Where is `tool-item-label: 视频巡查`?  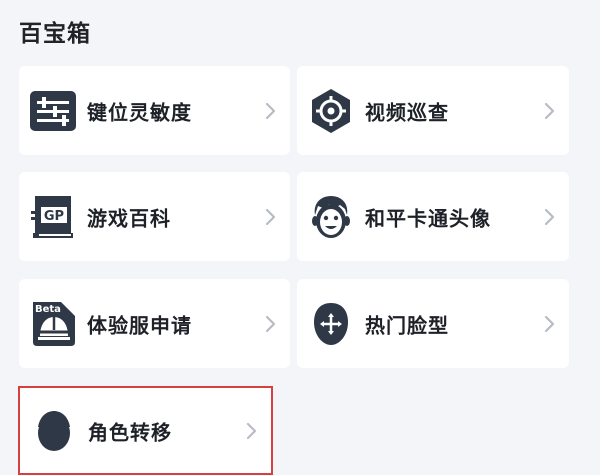 tool-item-label: 视频巡查 is located at coordinates (407, 112).